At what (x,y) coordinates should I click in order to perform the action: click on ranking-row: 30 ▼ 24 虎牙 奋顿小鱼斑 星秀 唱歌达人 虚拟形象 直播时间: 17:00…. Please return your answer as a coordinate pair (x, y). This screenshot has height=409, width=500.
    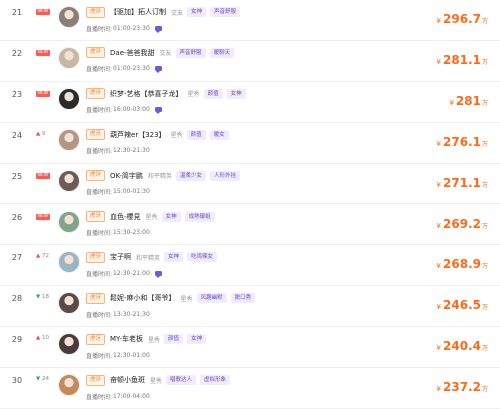
    Looking at the image, I should click on (250, 388).